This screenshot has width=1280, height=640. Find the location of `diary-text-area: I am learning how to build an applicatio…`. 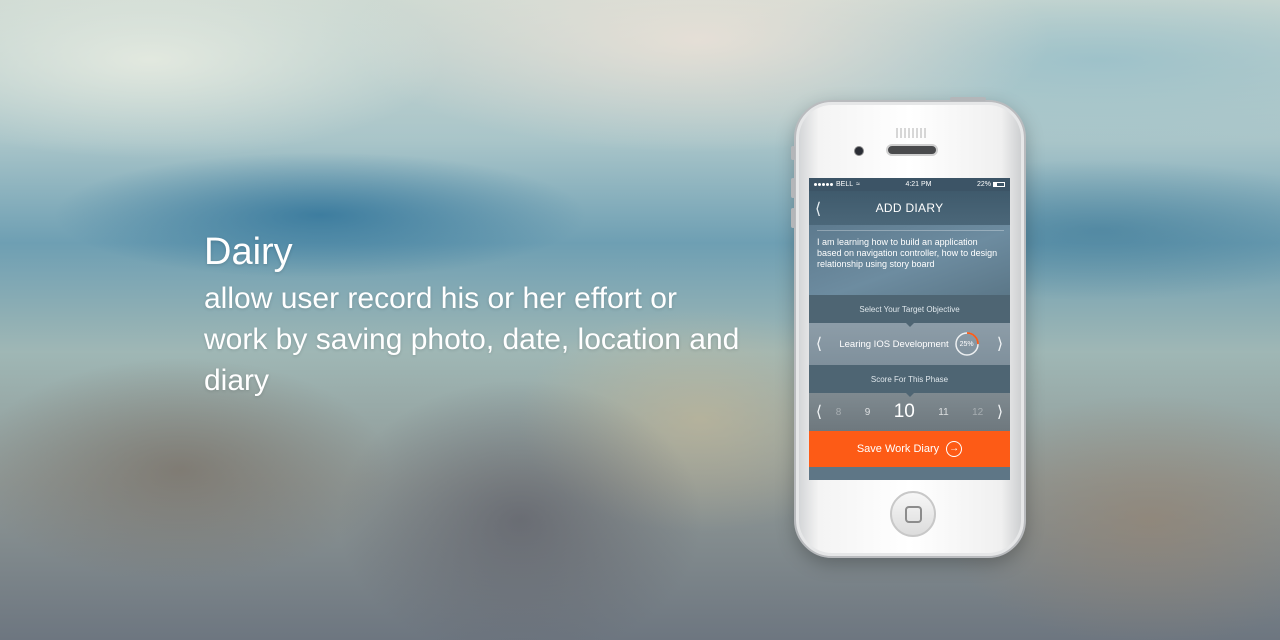

diary-text-area: I am learning how to build an applicatio… is located at coordinates (909, 260).